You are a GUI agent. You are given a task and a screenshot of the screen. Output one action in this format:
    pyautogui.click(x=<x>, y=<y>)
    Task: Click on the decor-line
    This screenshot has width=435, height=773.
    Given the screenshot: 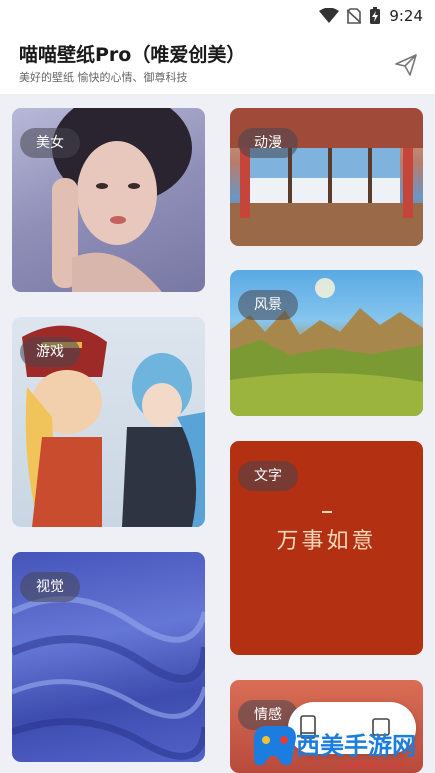 What is the action you would take?
    pyautogui.click(x=327, y=512)
    